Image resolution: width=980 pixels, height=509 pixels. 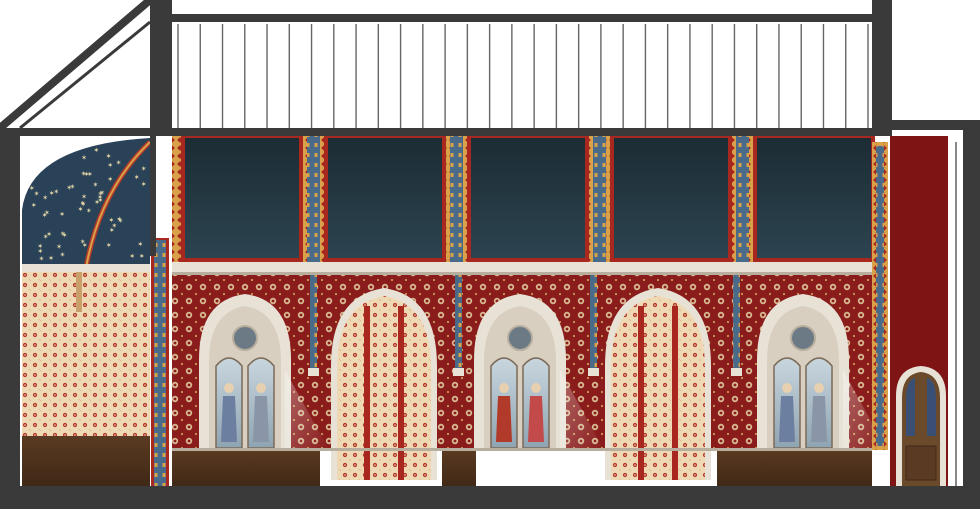 I want to click on left-cornice, so click(x=86, y=268).